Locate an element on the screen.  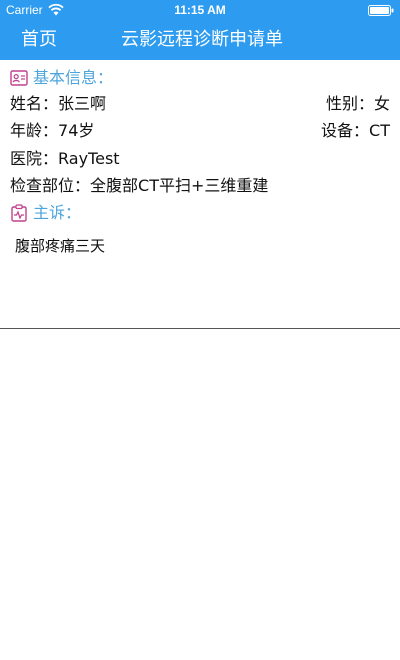
gender-label: 性别： is located at coordinates (349, 103).